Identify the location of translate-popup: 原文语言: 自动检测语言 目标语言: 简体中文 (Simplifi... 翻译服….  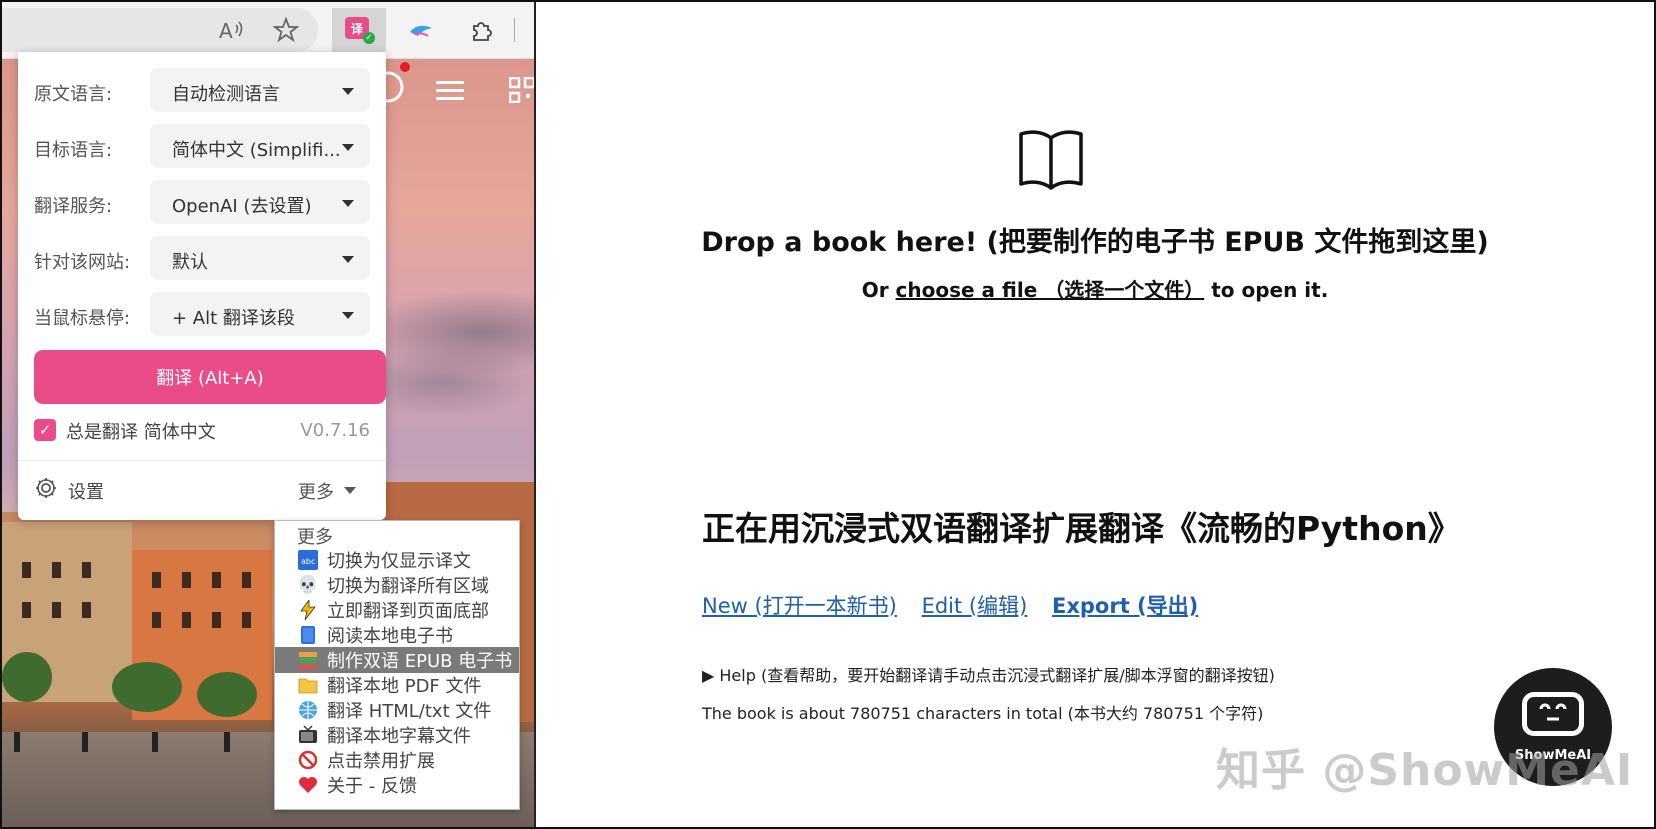
(202, 286).